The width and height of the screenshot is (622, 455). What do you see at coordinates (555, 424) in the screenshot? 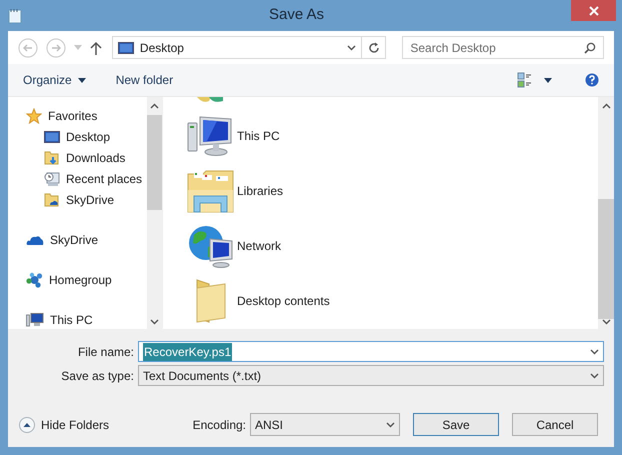
I see `dialog-button: Cancel` at bounding box center [555, 424].